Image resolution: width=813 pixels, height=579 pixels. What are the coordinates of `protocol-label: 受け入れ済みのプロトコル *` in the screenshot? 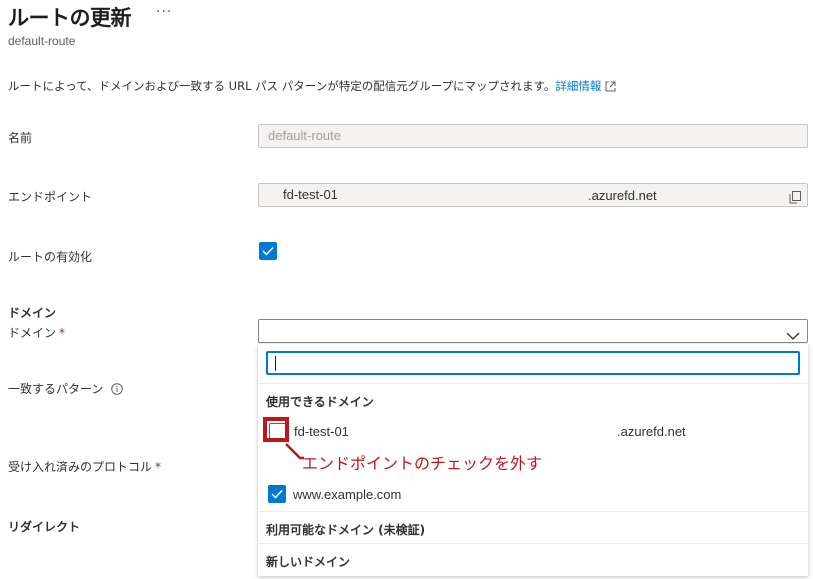 It's located at (84, 466).